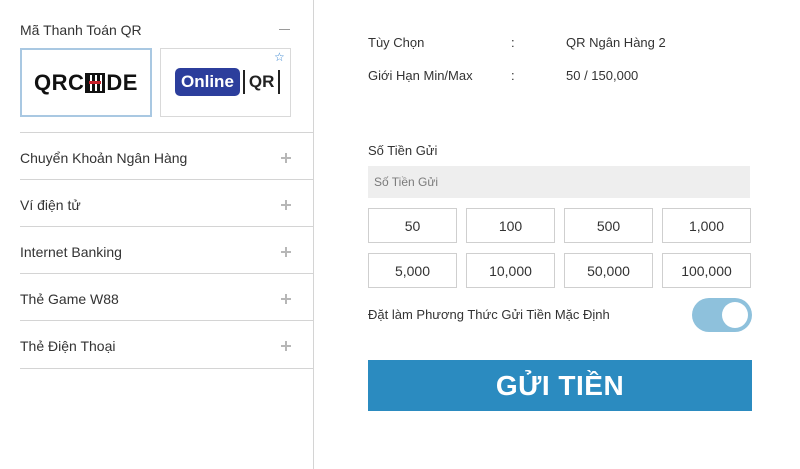  What do you see at coordinates (735, 315) in the screenshot?
I see `toggle-knob` at bounding box center [735, 315].